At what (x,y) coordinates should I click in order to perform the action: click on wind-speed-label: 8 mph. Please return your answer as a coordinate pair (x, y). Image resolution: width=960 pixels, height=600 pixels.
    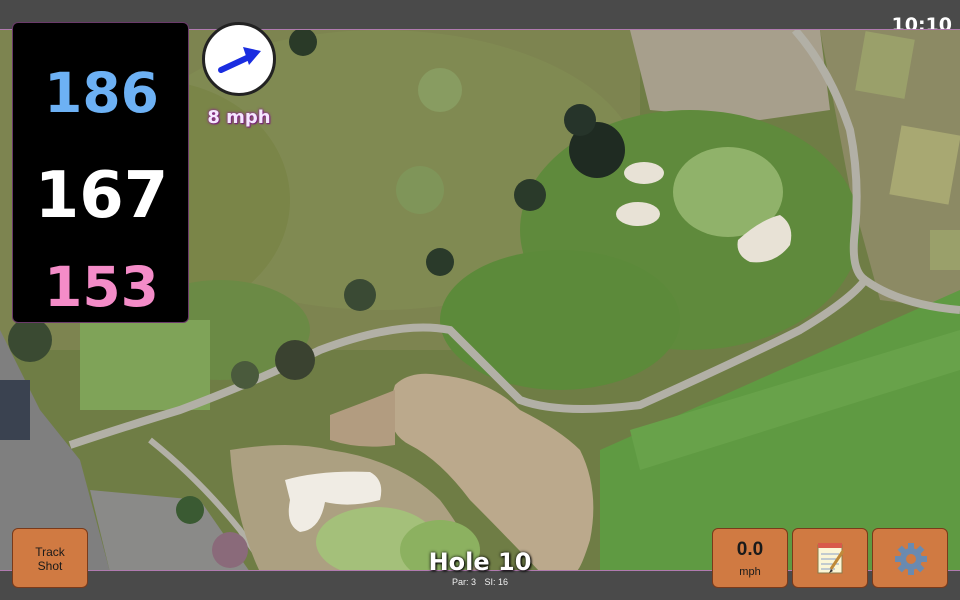
    Looking at the image, I should click on (239, 117).